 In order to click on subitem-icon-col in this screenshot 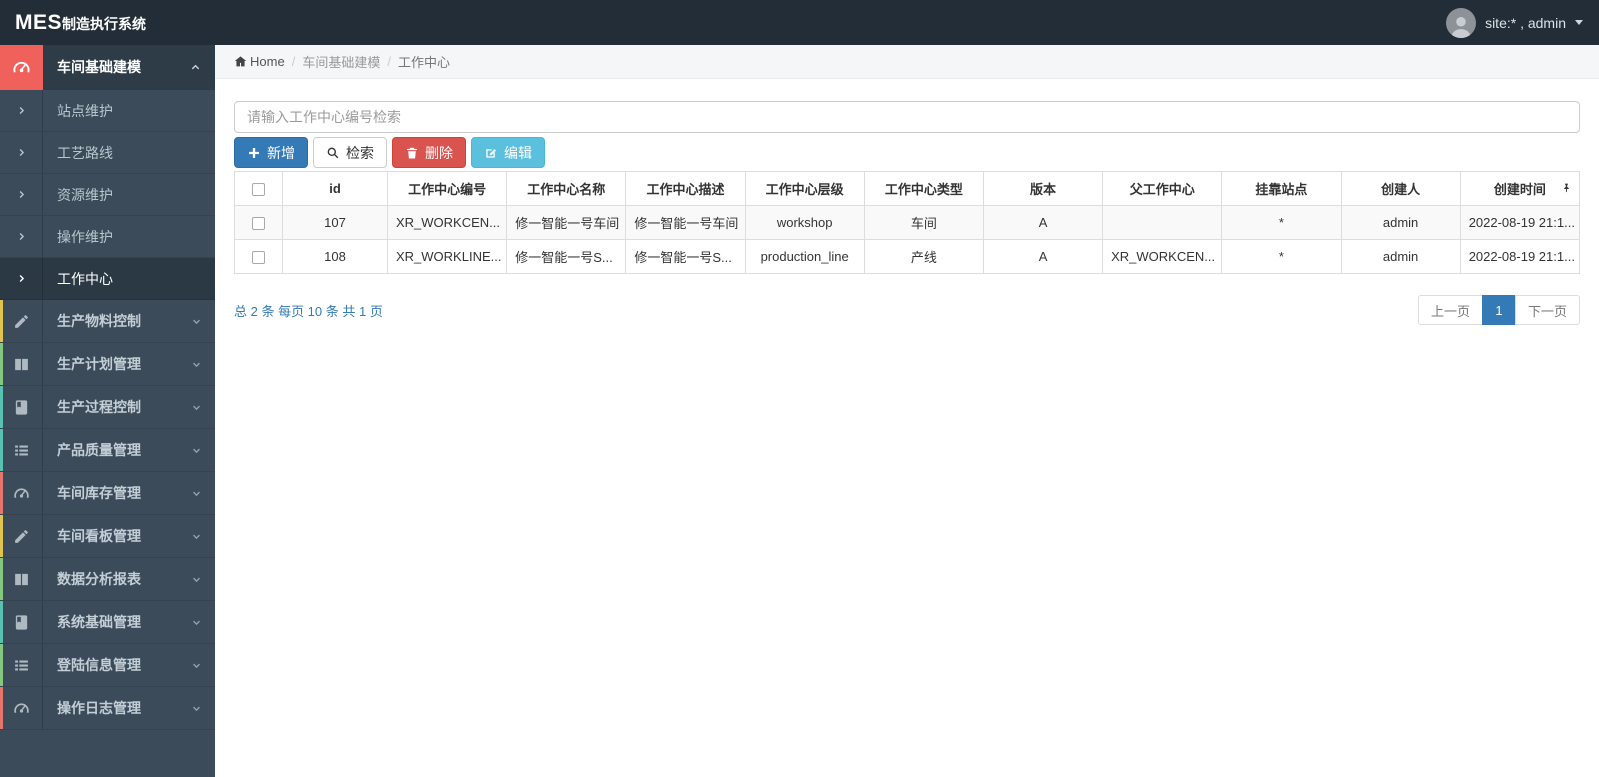, I will do `click(21, 110)`.